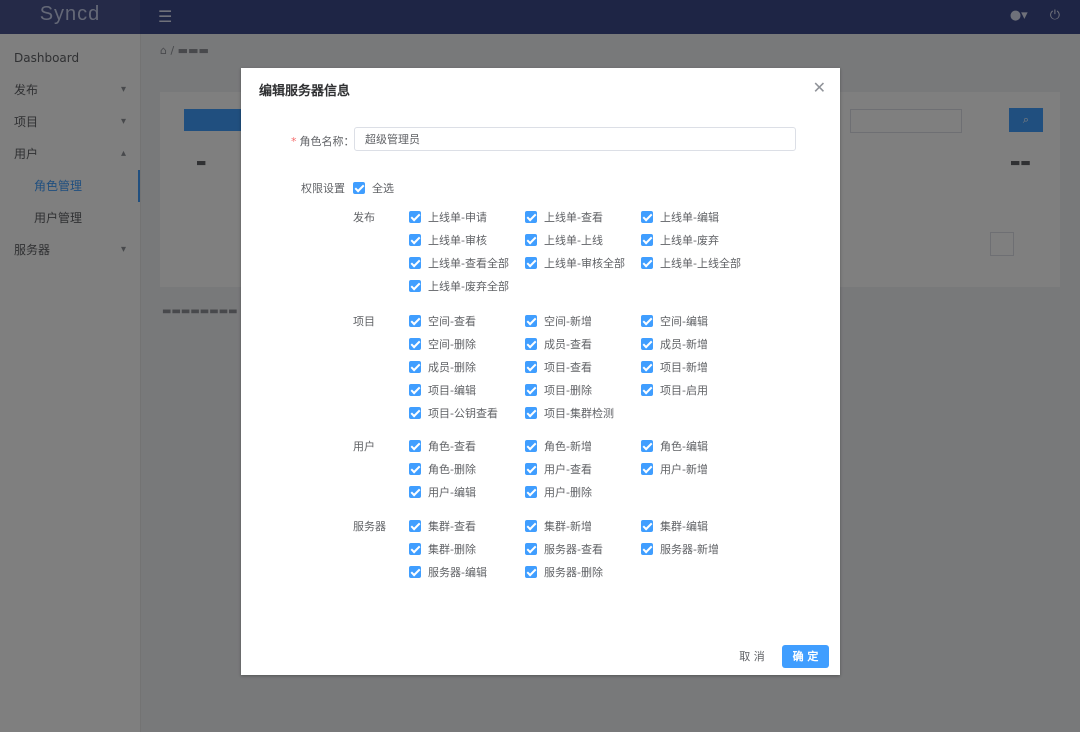 The height and width of the screenshot is (732, 1080). I want to click on permission-label: 集群-查看, so click(452, 526).